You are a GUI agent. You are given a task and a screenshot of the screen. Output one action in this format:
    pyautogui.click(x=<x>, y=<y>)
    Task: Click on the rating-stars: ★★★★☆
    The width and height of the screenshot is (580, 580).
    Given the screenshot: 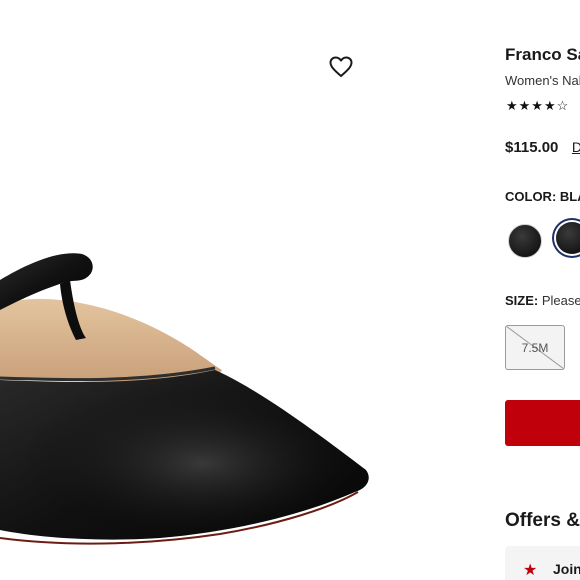 What is the action you would take?
    pyautogui.click(x=537, y=106)
    